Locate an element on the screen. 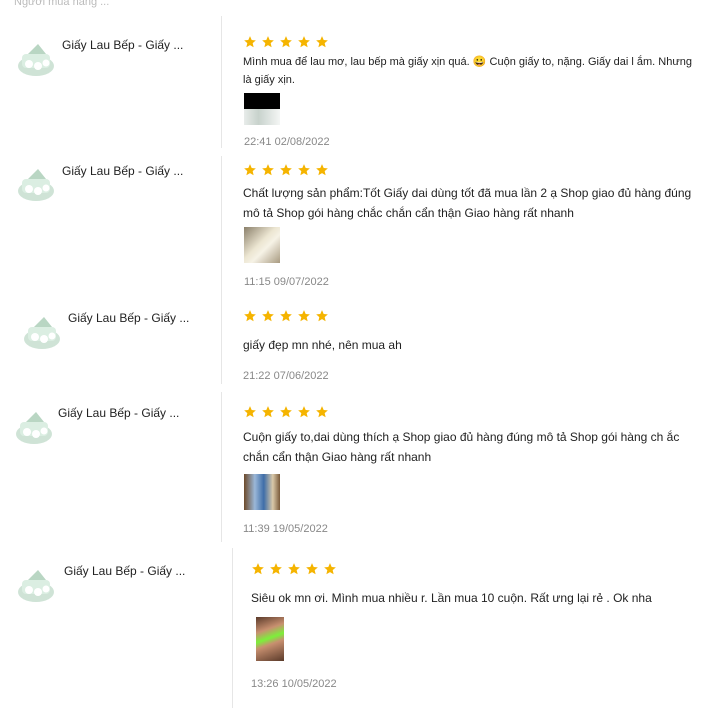  product-thumbnail-icon is located at coordinates (36, 584).